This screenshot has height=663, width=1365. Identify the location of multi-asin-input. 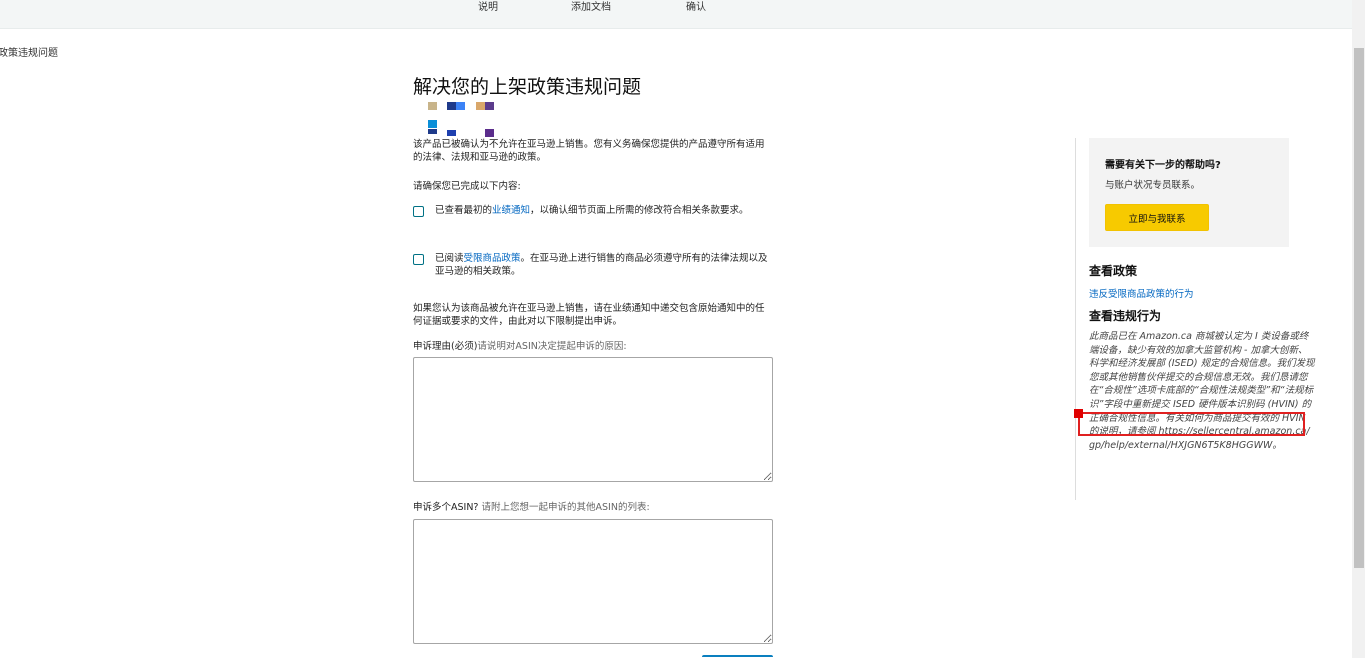
(593, 581).